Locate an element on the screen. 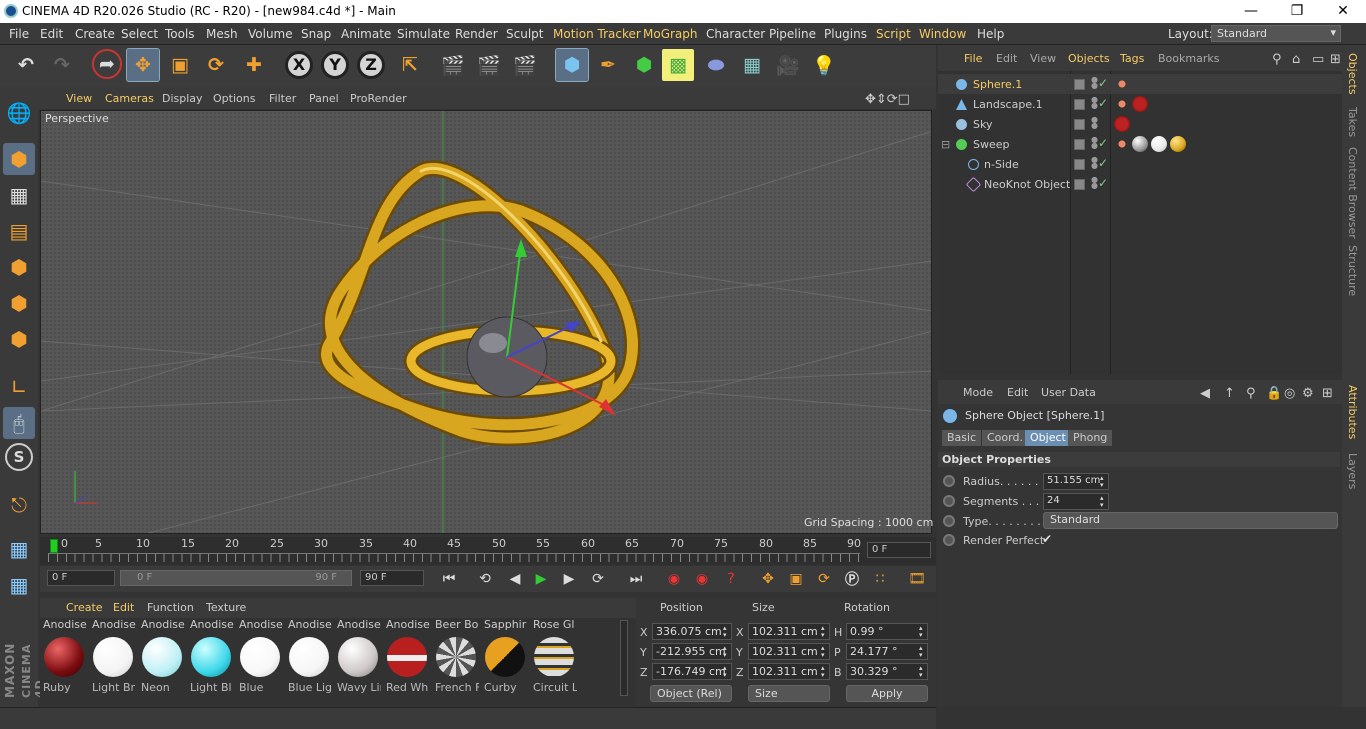 This screenshot has height=729, width=1366. undo-icon: ↶ is located at coordinates (26, 65).